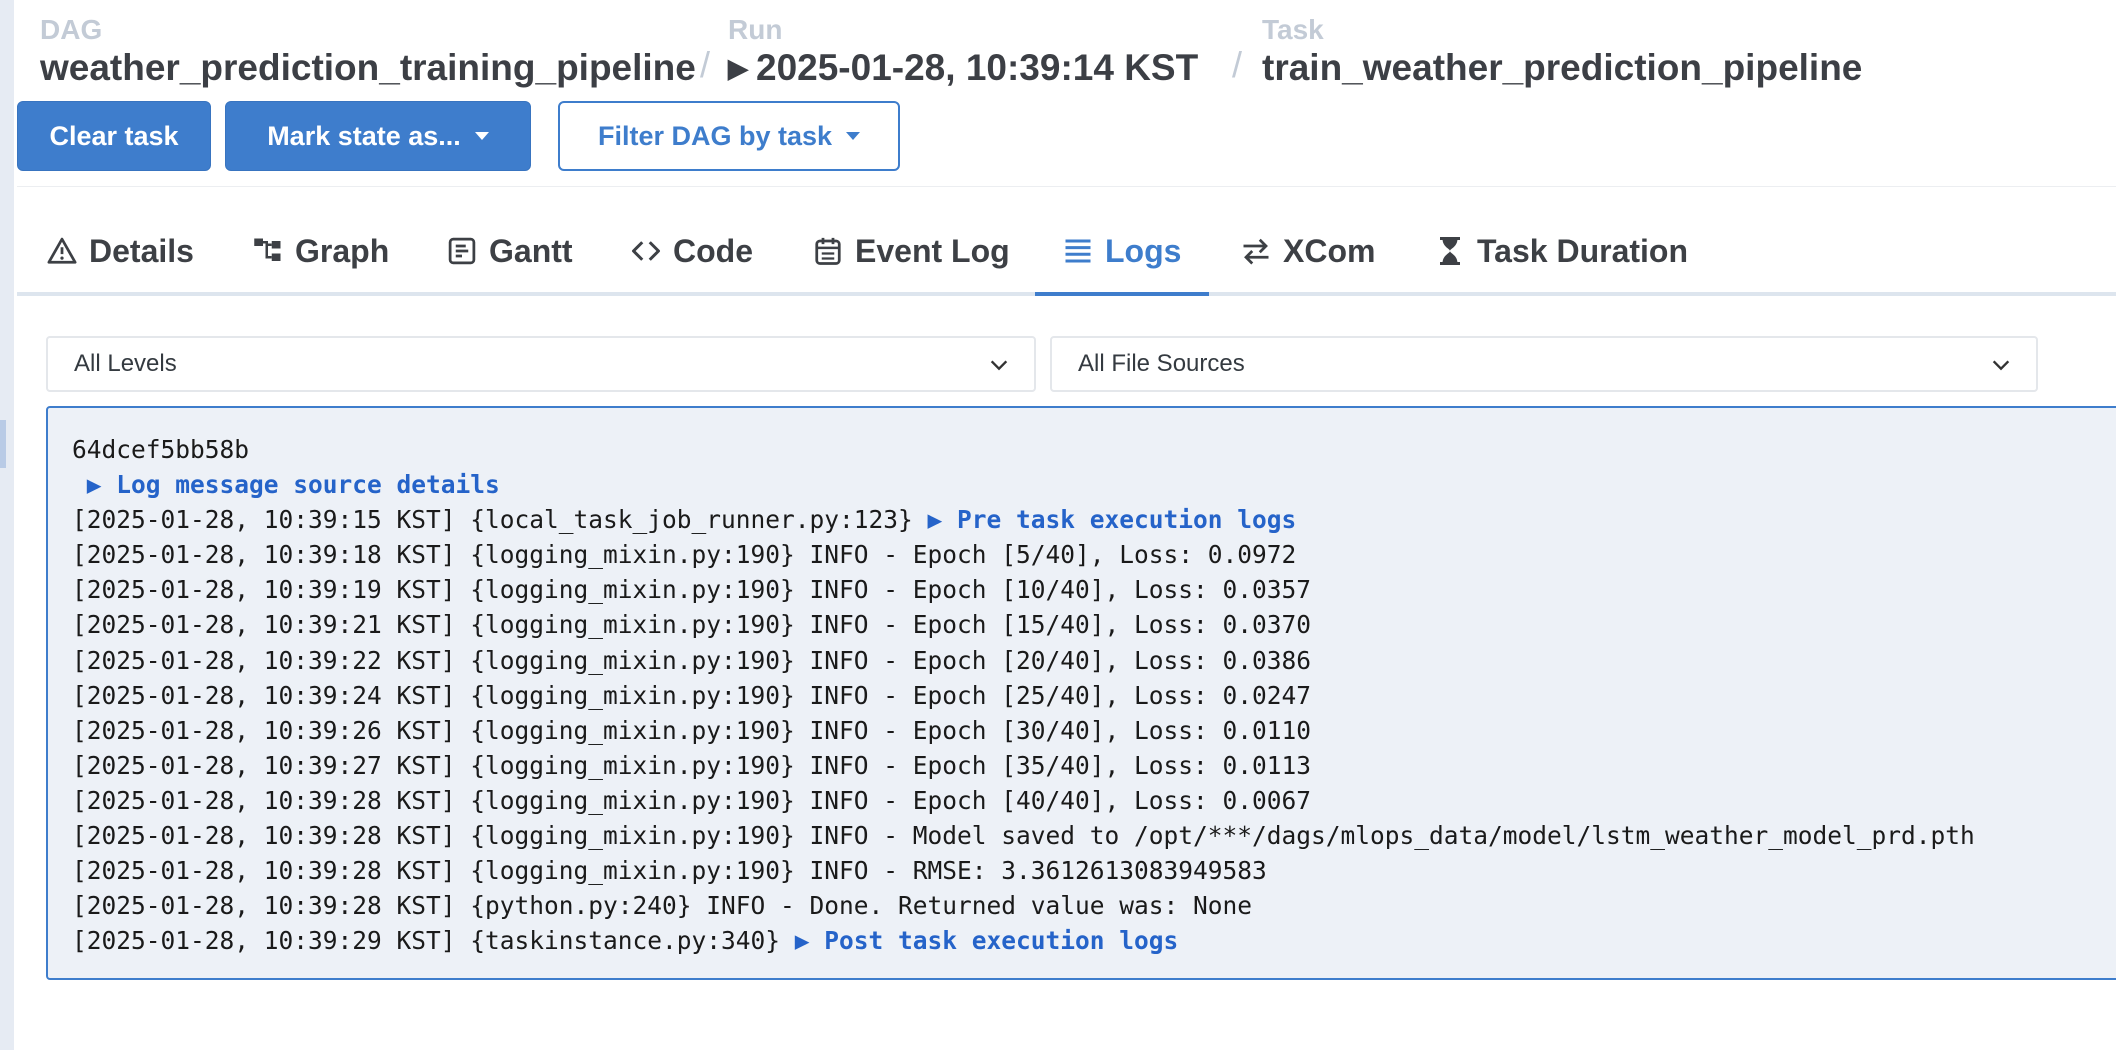 The width and height of the screenshot is (2116, 1050). What do you see at coordinates (267, 249) in the screenshot?
I see `graph-icon` at bounding box center [267, 249].